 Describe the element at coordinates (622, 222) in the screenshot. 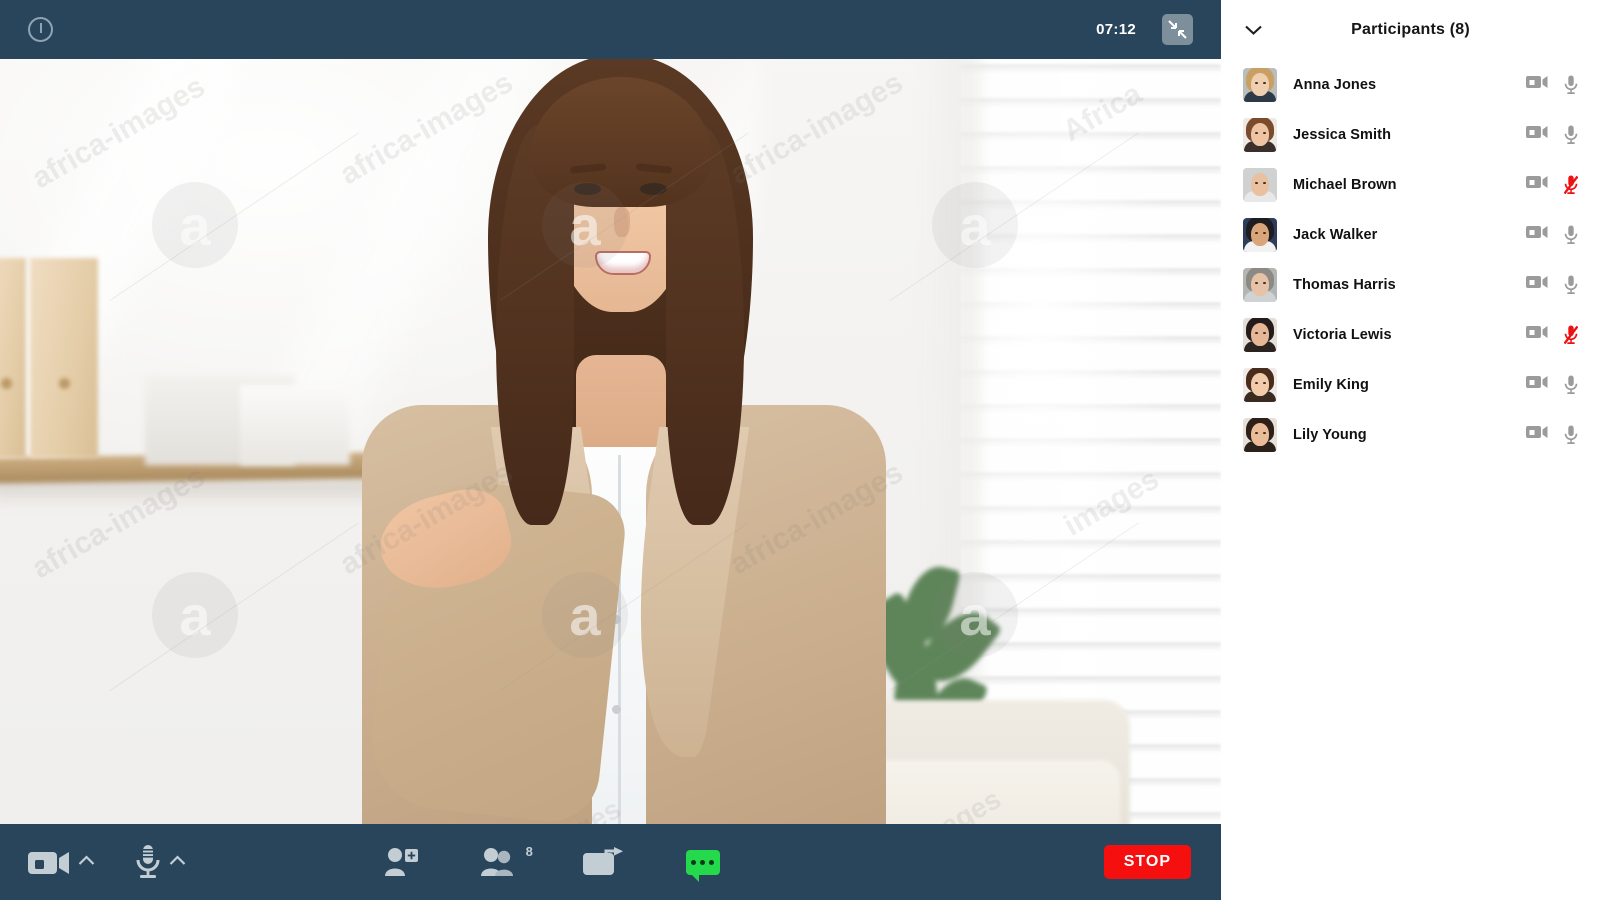

I see `nose` at that location.